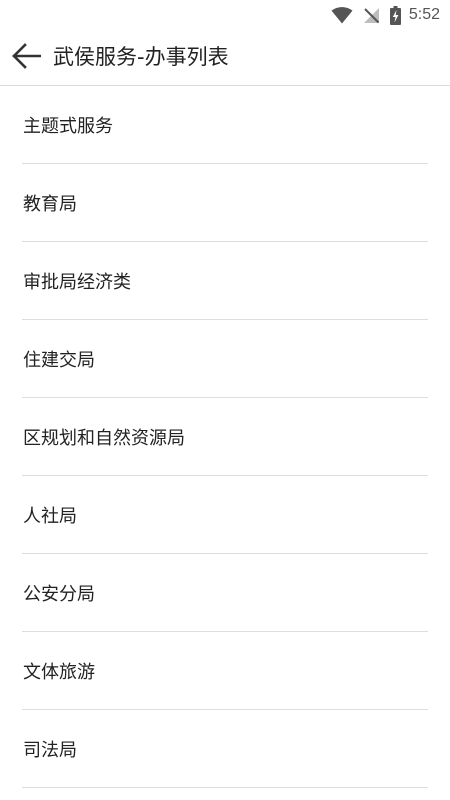 The height and width of the screenshot is (800, 450). I want to click on wifi-icon, so click(342, 15).